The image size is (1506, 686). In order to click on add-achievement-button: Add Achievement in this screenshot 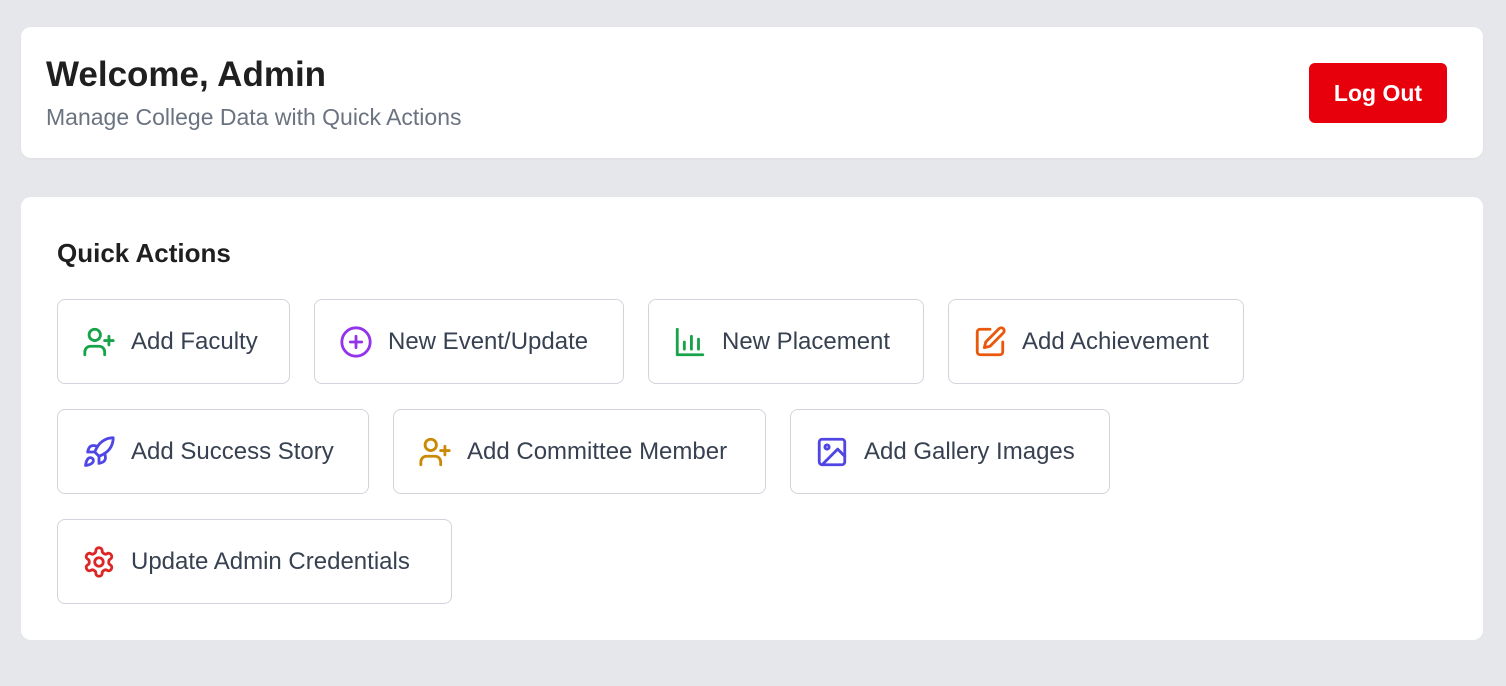, I will do `click(1096, 341)`.